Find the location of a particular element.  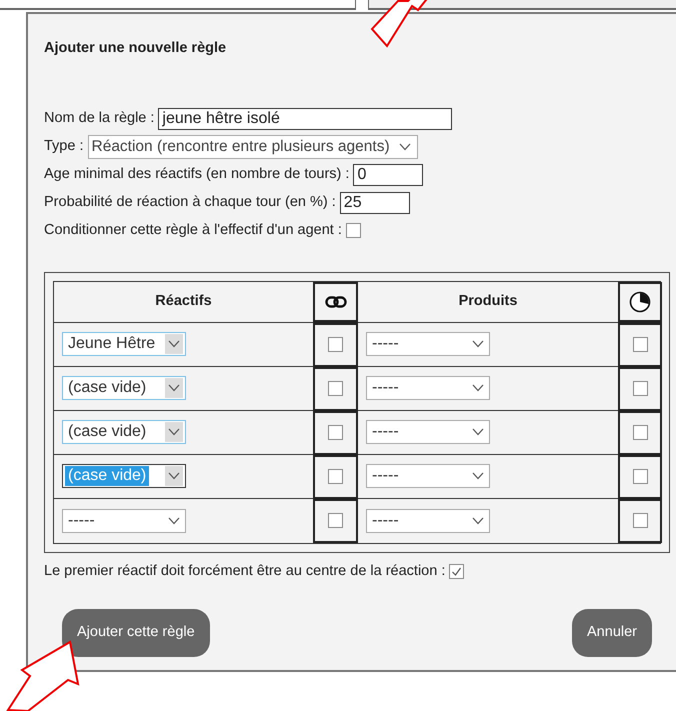

field-label: Type : is located at coordinates (64, 146).